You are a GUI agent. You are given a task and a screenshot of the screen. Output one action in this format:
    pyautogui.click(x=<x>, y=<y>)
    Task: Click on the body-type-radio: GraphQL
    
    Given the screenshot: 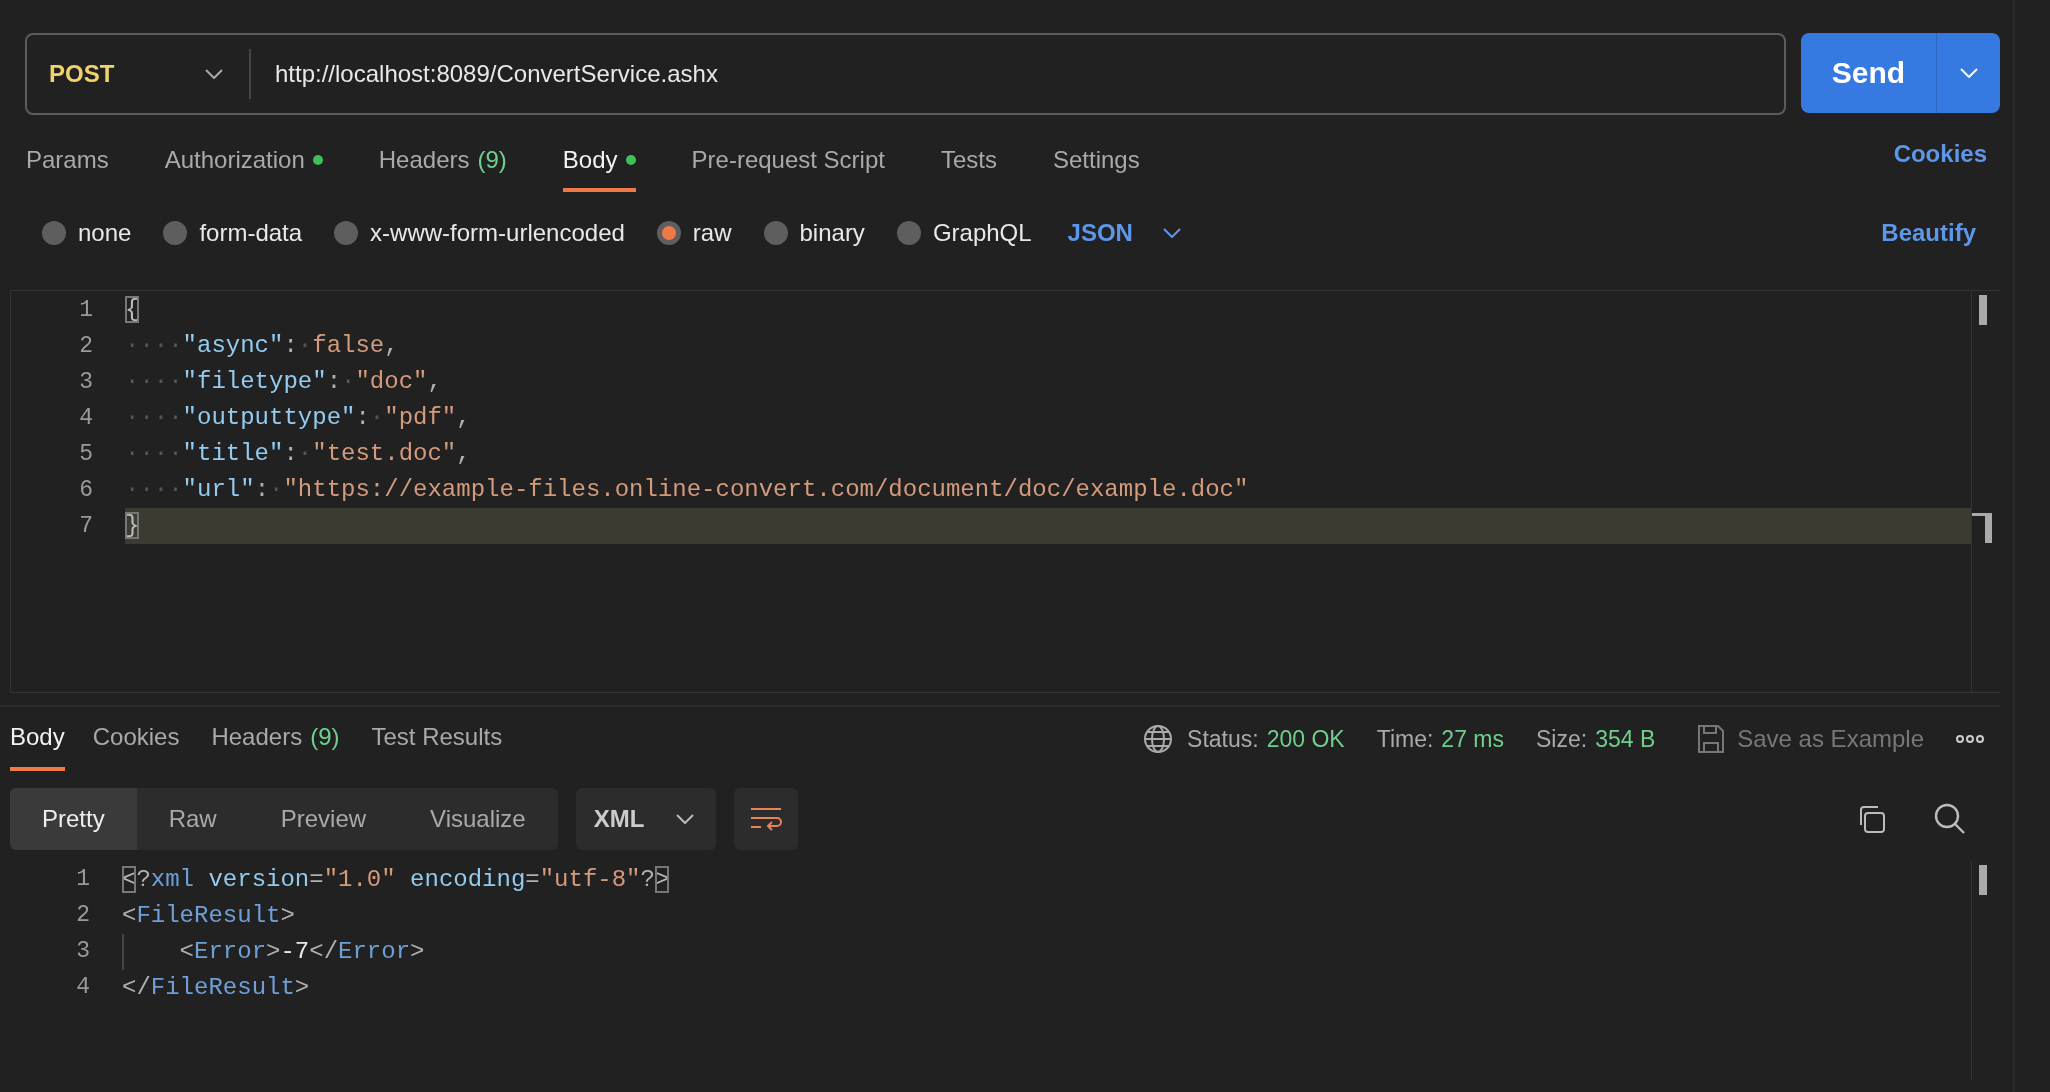 What is the action you would take?
    pyautogui.click(x=964, y=233)
    